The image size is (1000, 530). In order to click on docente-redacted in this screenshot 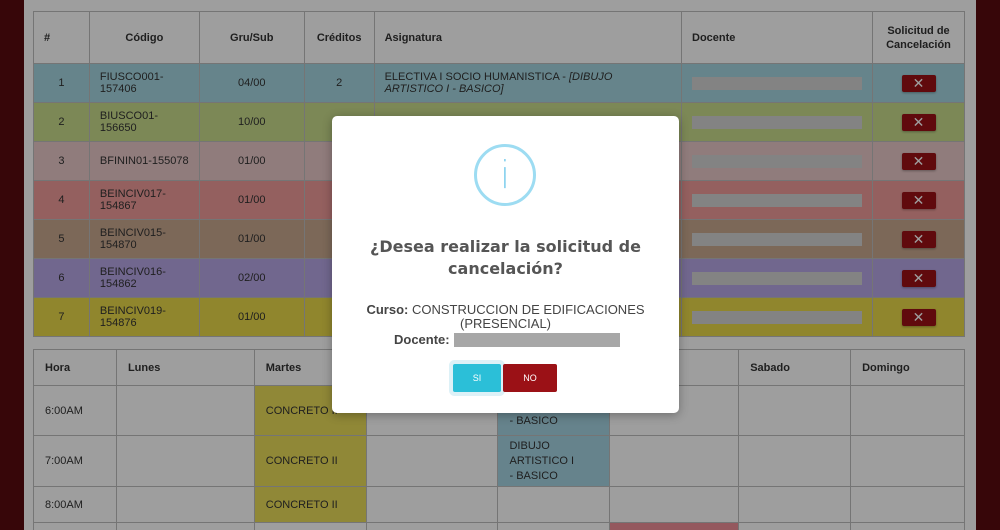, I will do `click(536, 339)`.